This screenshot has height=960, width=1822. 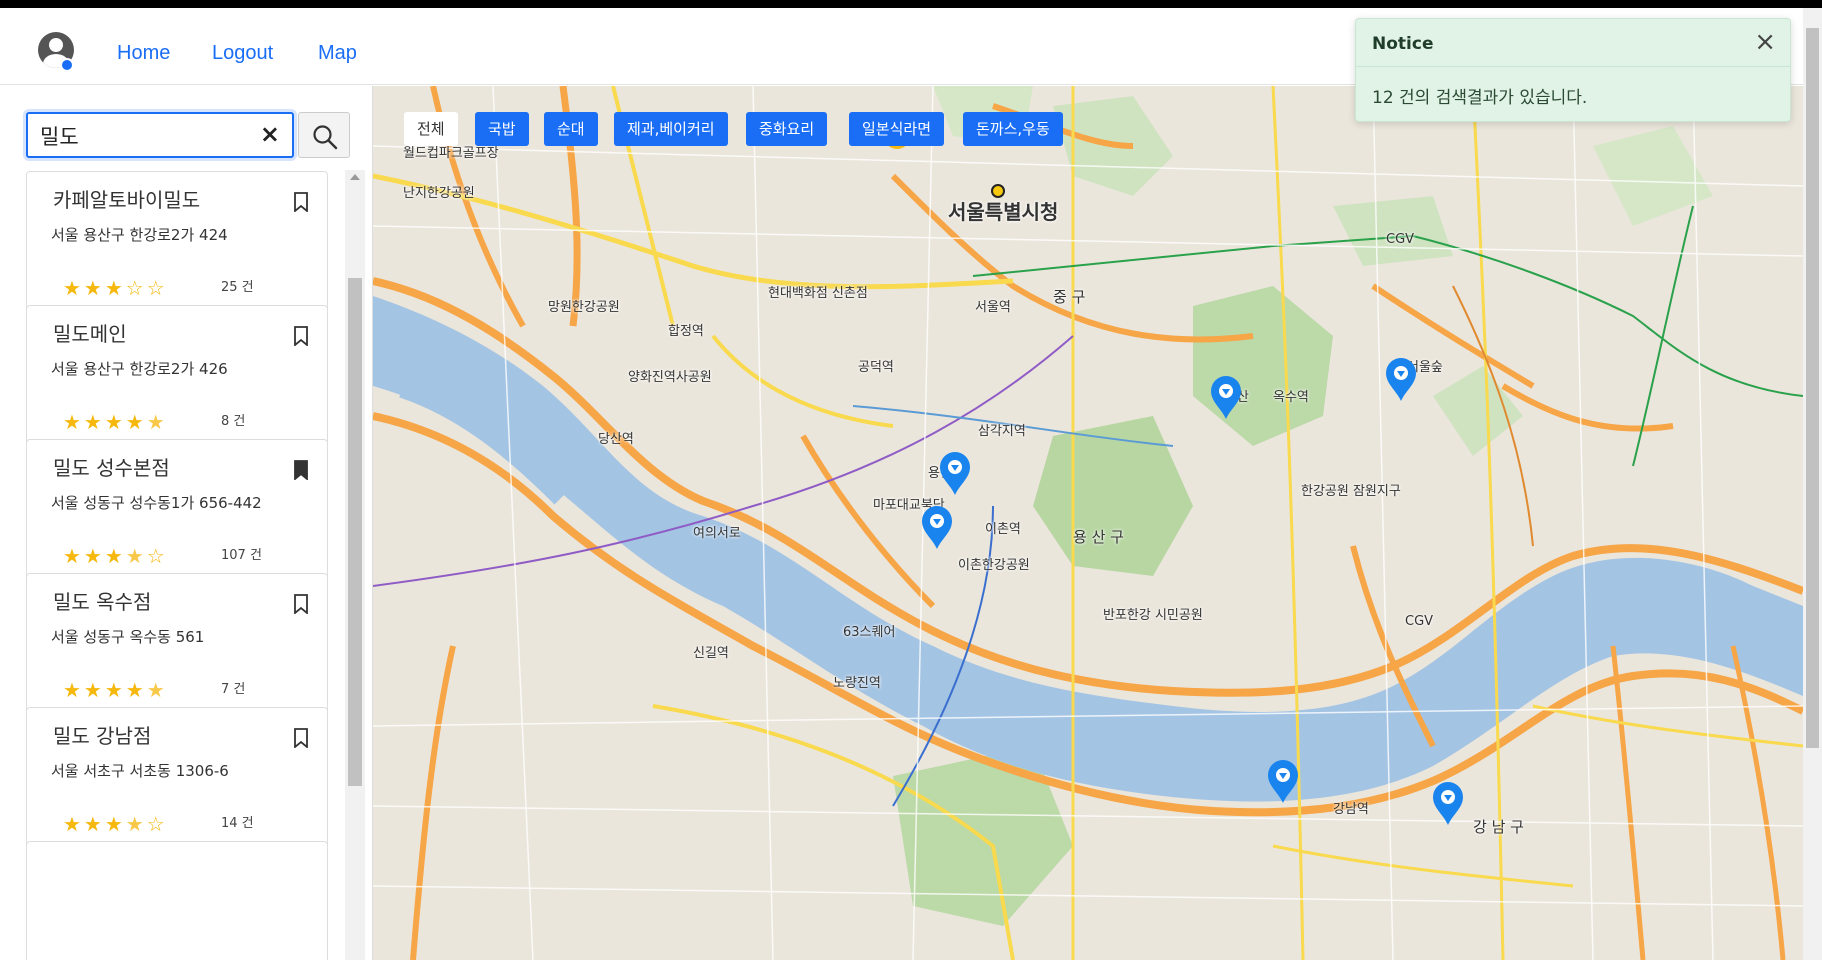 What do you see at coordinates (1403, 44) in the screenshot?
I see `toast-title: Notice` at bounding box center [1403, 44].